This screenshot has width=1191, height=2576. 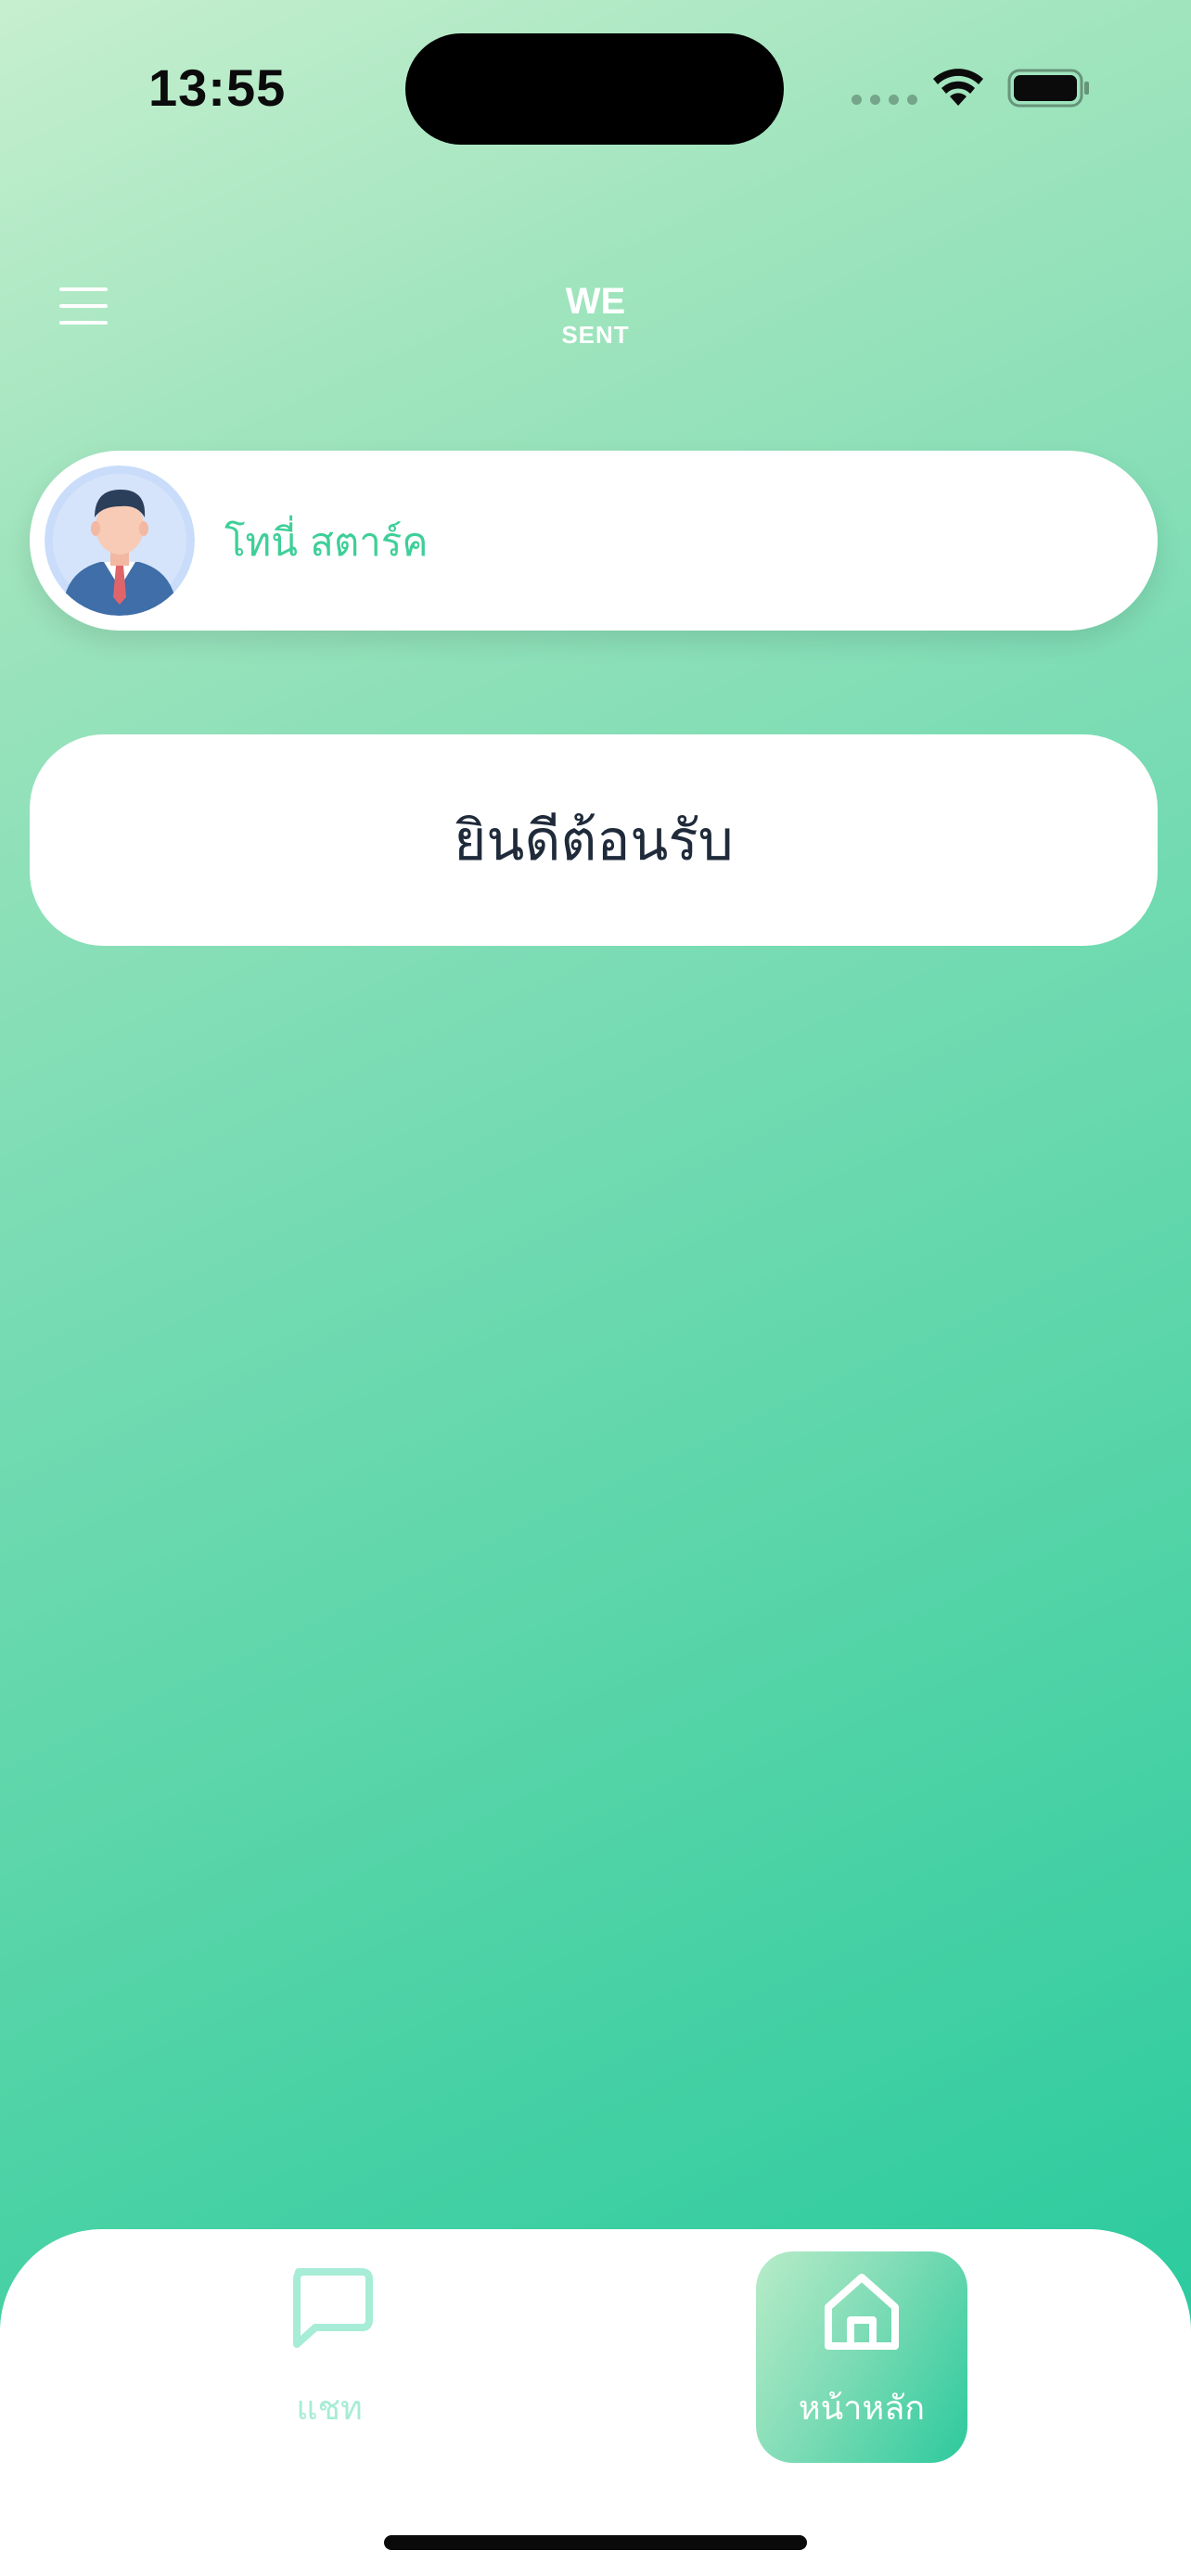 I want to click on logo: WE SENT, so click(x=595, y=314).